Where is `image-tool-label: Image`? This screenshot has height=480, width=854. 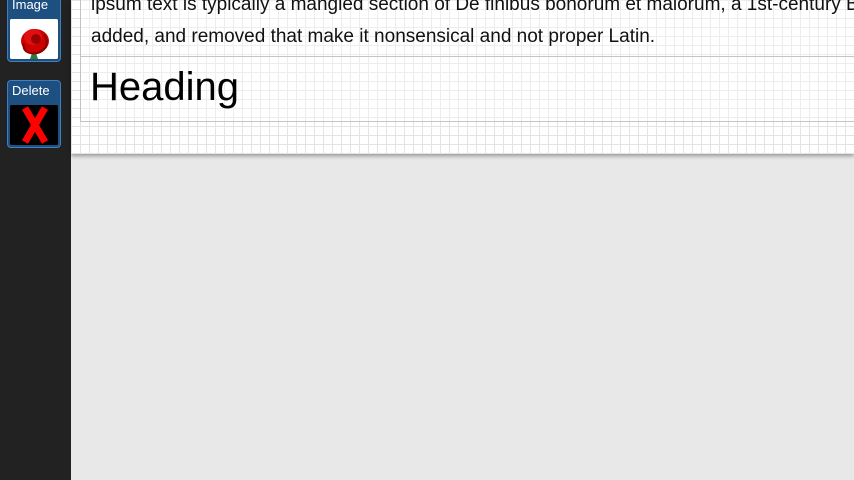
image-tool-label: Image is located at coordinates (30, 6).